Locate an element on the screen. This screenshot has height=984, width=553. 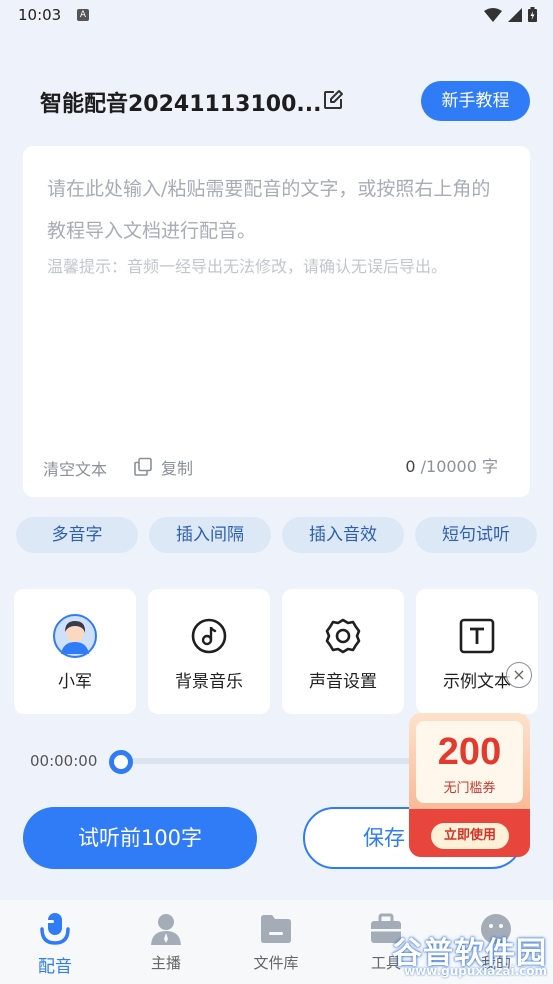
music-note-icon is located at coordinates (209, 636).